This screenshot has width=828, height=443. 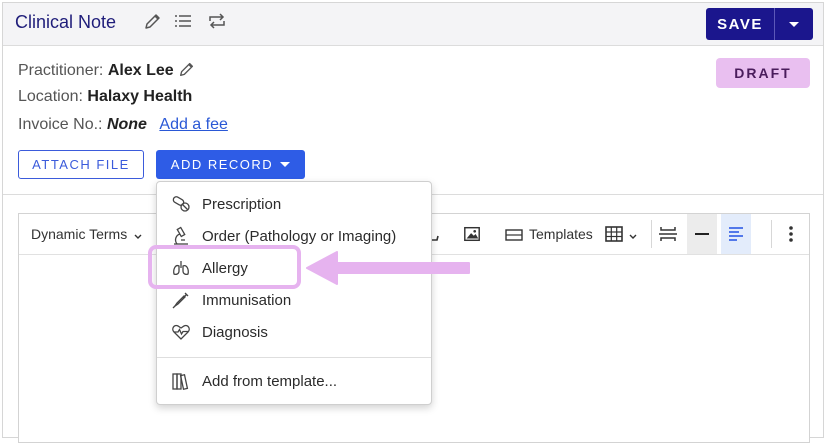 I want to click on location-row: Location: Halaxy Health, so click(x=105, y=97).